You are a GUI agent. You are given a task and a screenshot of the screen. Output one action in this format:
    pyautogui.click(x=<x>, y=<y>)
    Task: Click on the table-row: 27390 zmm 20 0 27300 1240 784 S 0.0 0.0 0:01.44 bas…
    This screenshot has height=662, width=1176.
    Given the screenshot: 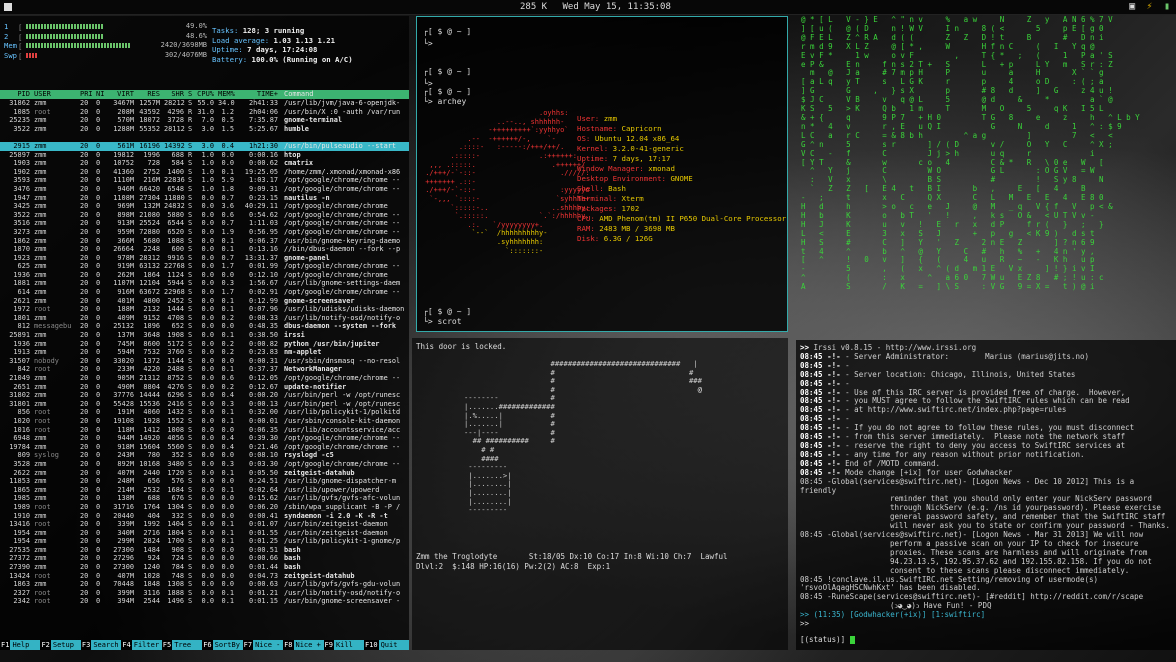 What is the action you would take?
    pyautogui.click(x=204, y=567)
    